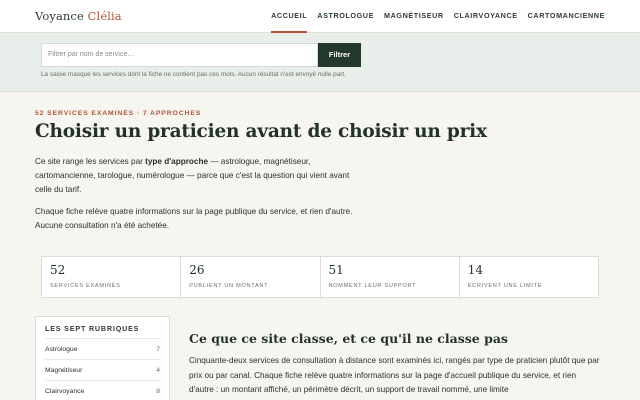 The image size is (640, 400). Describe the element at coordinates (64, 370) in the screenshot. I see `sidebar-item-label: Magnétiseur` at that location.